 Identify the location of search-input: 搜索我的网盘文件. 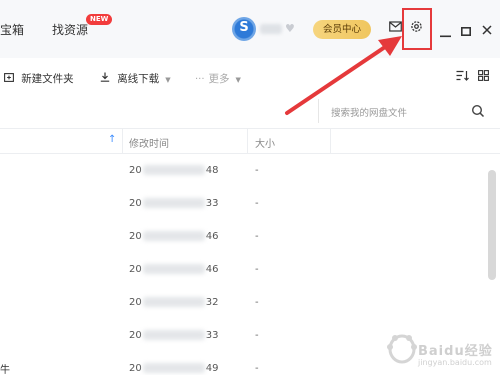
(369, 112).